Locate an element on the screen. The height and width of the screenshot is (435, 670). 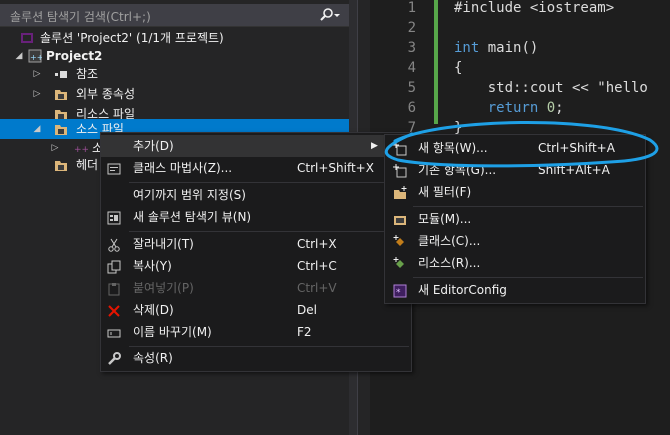
code-line-6: return 0; is located at coordinates (509, 108).